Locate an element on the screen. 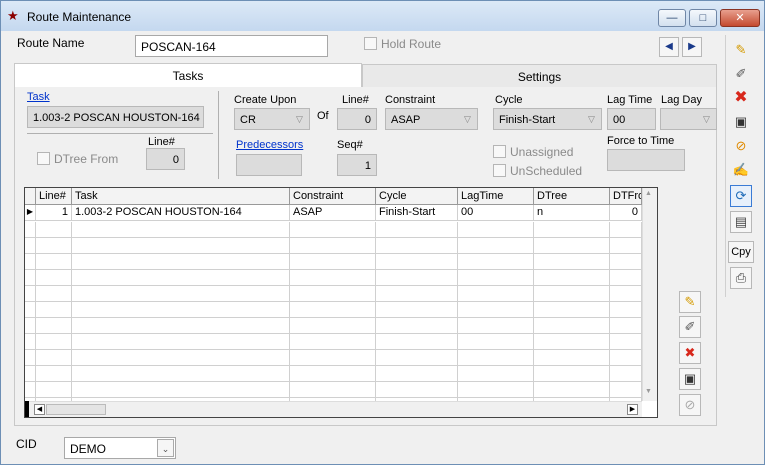 Image resolution: width=765 pixels, height=465 pixels. force-to-time-field is located at coordinates (646, 160).